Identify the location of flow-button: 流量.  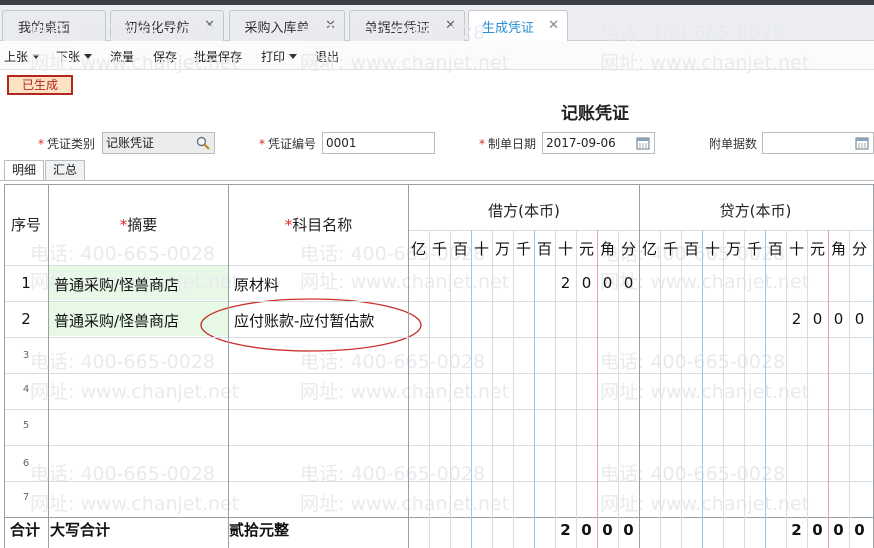
(122, 56).